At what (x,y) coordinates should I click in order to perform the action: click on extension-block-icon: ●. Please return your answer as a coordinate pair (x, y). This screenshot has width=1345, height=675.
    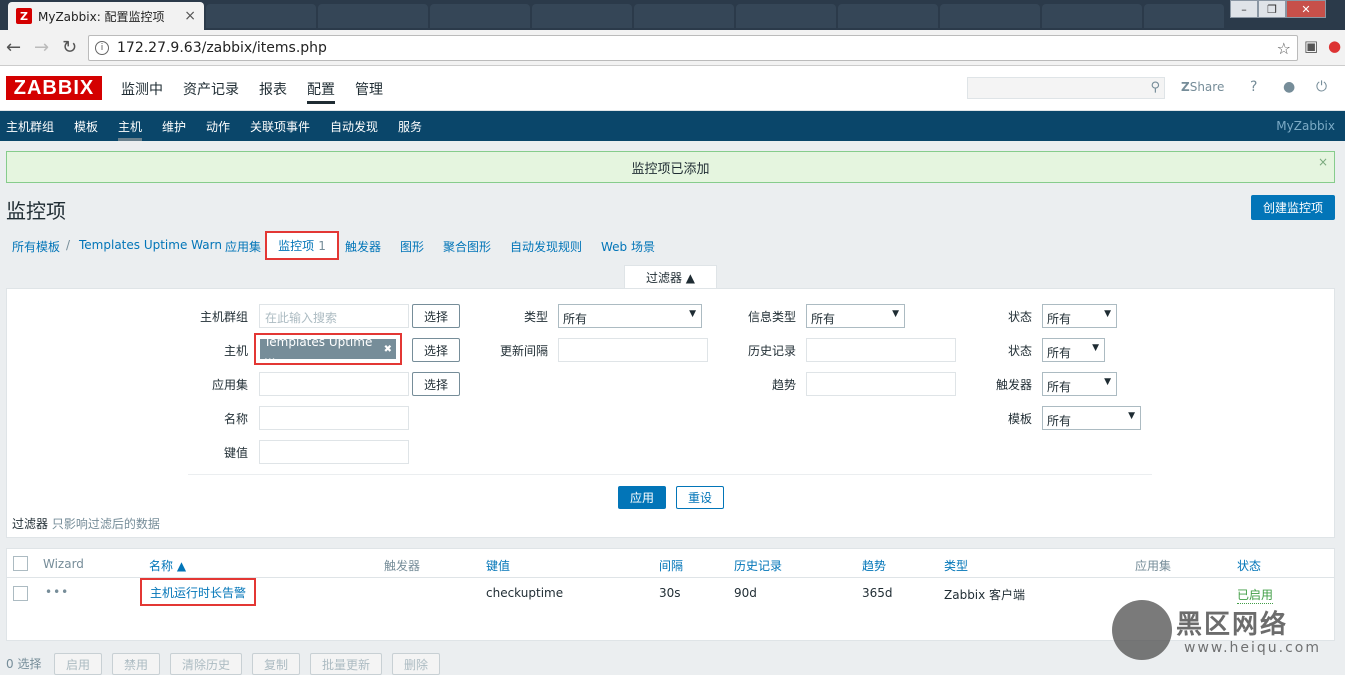
    Looking at the image, I should click on (1334, 46).